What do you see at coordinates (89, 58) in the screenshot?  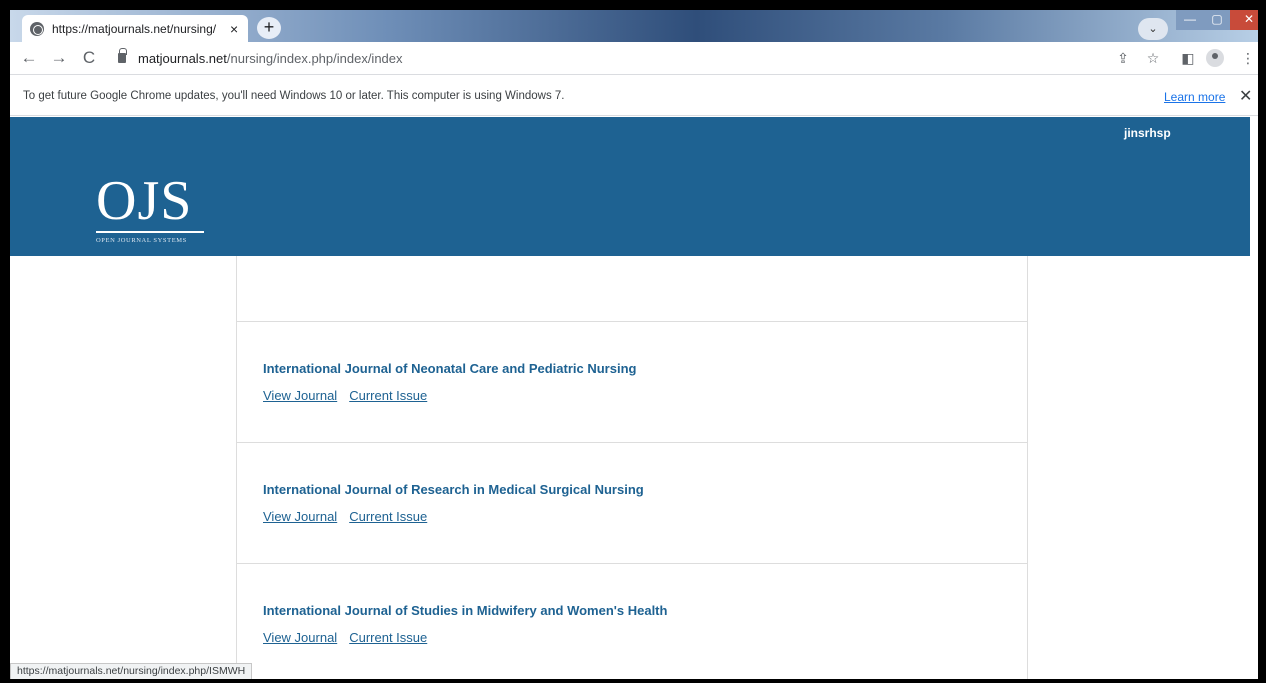 I see `reload-icon: C` at bounding box center [89, 58].